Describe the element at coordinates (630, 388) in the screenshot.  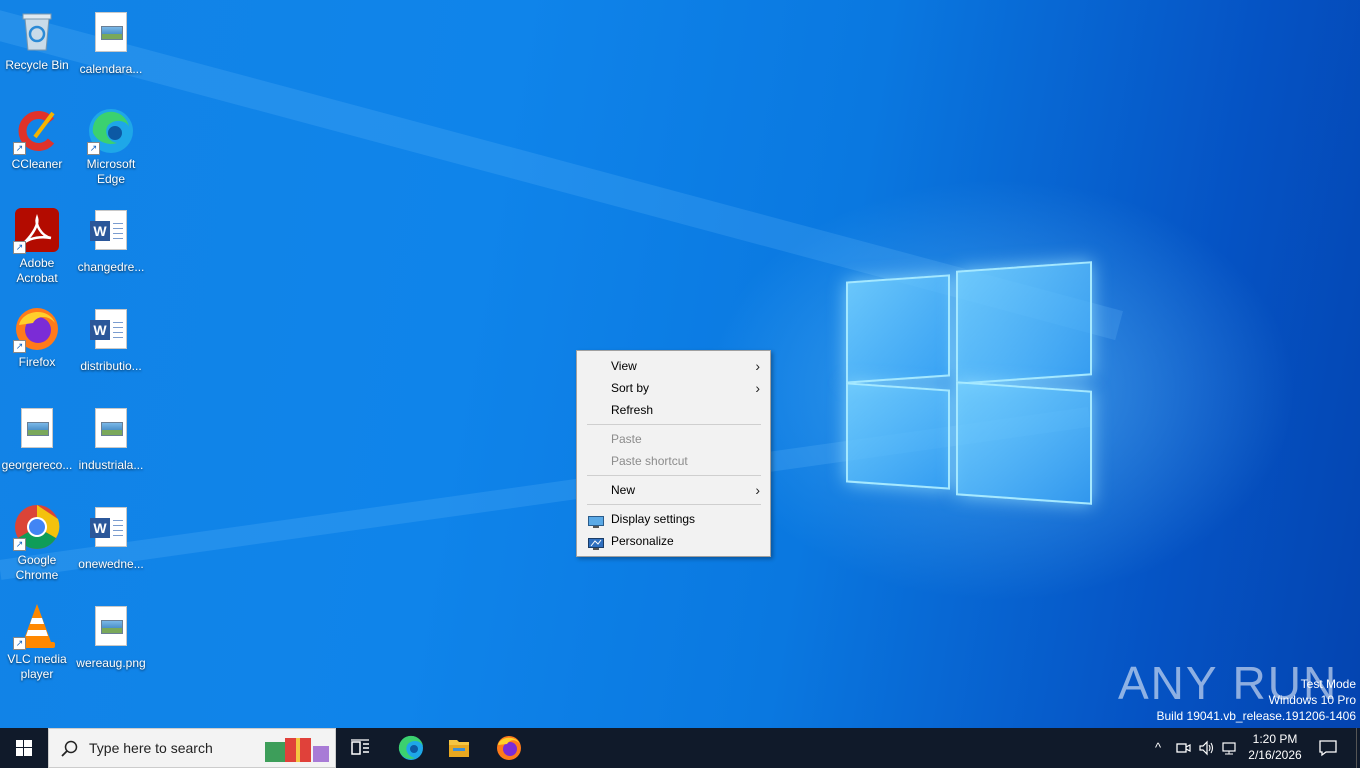
I see `menu-item-label: Sort by` at that location.